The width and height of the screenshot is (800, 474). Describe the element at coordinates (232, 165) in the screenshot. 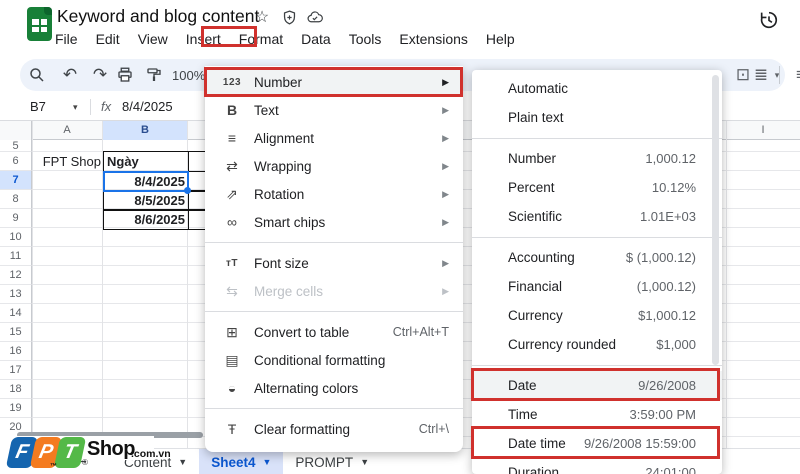

I see `wrapping-icon: ⇄` at that location.